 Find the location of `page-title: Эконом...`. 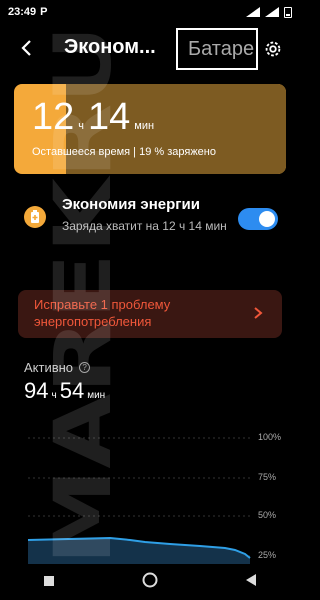

page-title: Эконом... is located at coordinates (110, 47).